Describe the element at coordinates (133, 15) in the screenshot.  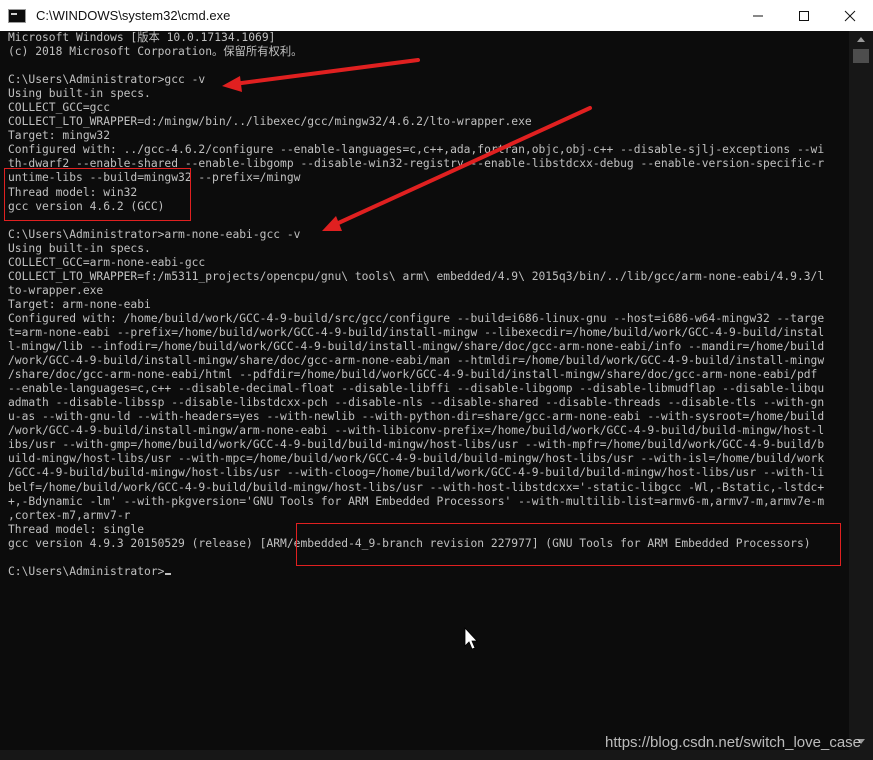
I see `window-title: C:\WINDOWS\system32\cmd.exe` at that location.